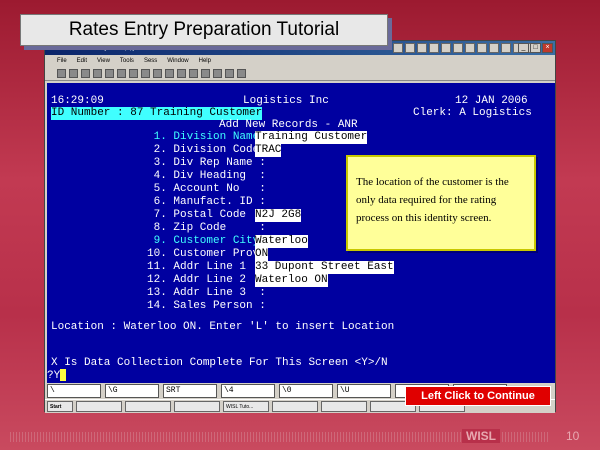  Describe the element at coordinates (177, 61) in the screenshot. I see `menu-window: Window` at that location.